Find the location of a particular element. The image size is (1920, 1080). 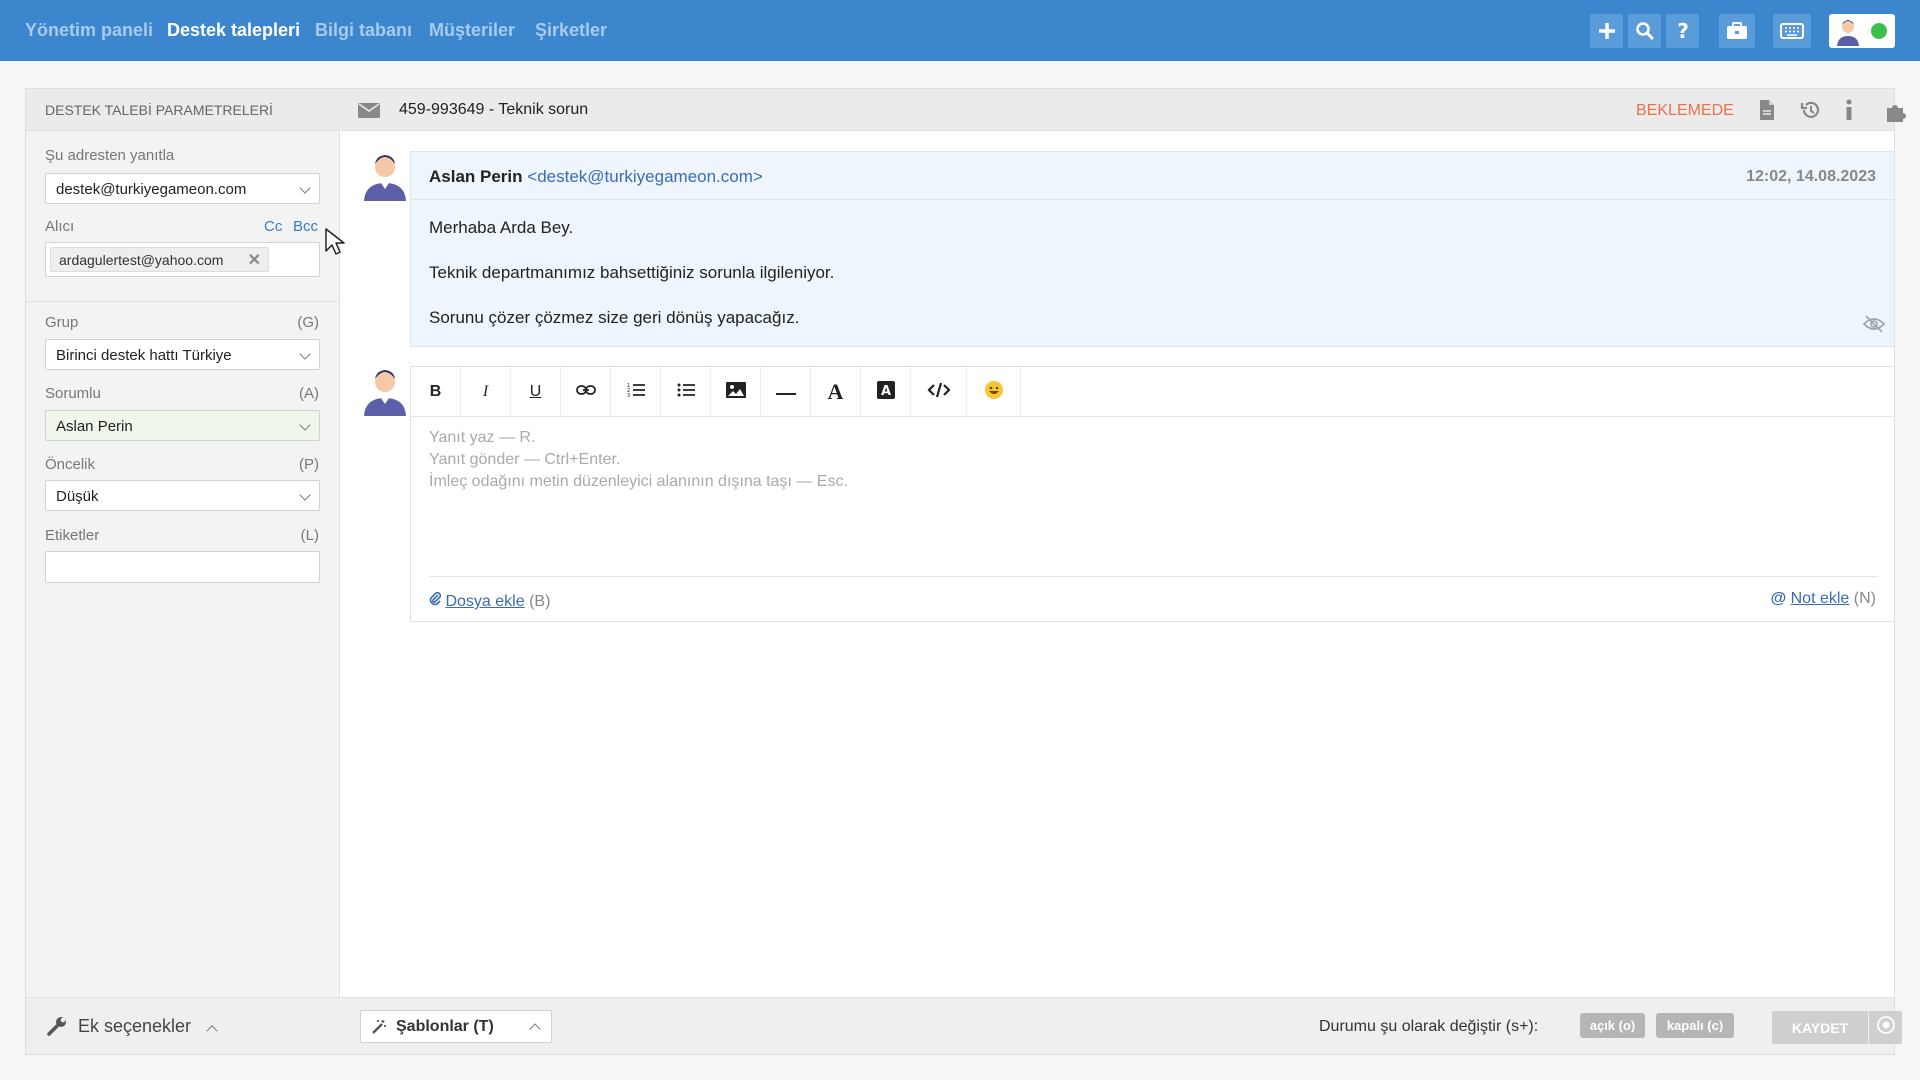

briefcase-button is located at coordinates (1737, 31).